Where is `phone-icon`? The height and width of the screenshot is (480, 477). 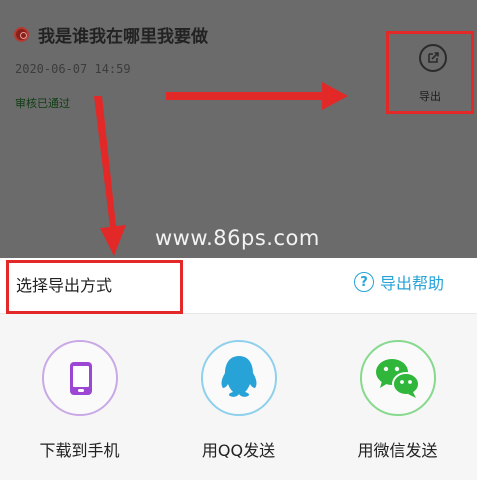 phone-icon is located at coordinates (80, 378).